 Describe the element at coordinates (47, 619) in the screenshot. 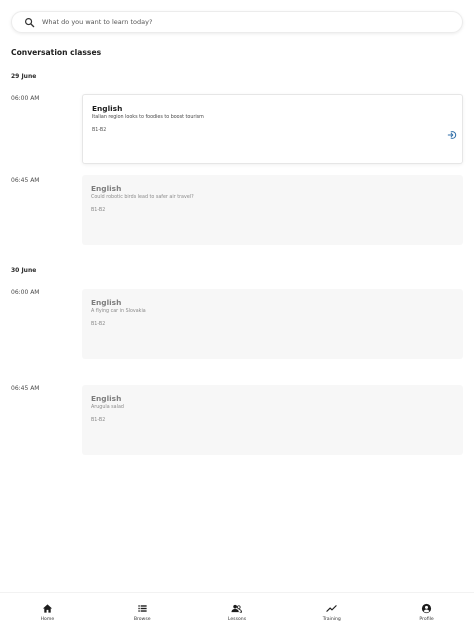

I see `nav-label: Home` at that location.